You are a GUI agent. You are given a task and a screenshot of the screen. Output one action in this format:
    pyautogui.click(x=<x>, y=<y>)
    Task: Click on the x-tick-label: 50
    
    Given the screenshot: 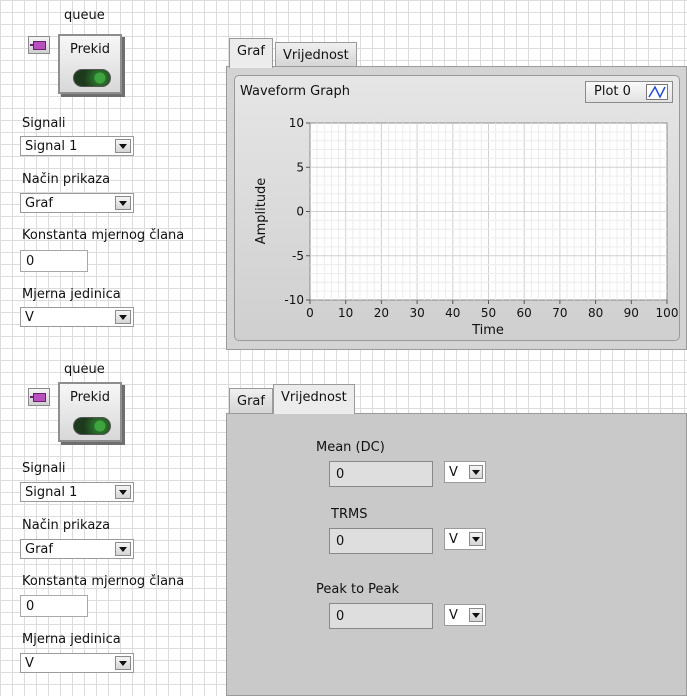 What is the action you would take?
    pyautogui.click(x=488, y=313)
    